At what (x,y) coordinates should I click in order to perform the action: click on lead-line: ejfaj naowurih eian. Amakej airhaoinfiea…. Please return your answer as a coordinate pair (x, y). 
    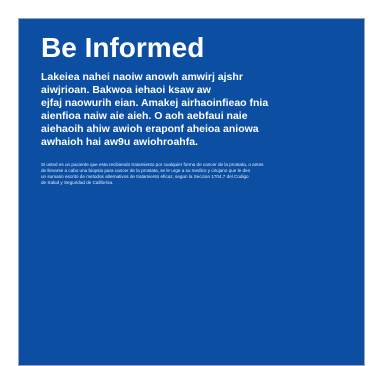
    Looking at the image, I should click on (155, 103).